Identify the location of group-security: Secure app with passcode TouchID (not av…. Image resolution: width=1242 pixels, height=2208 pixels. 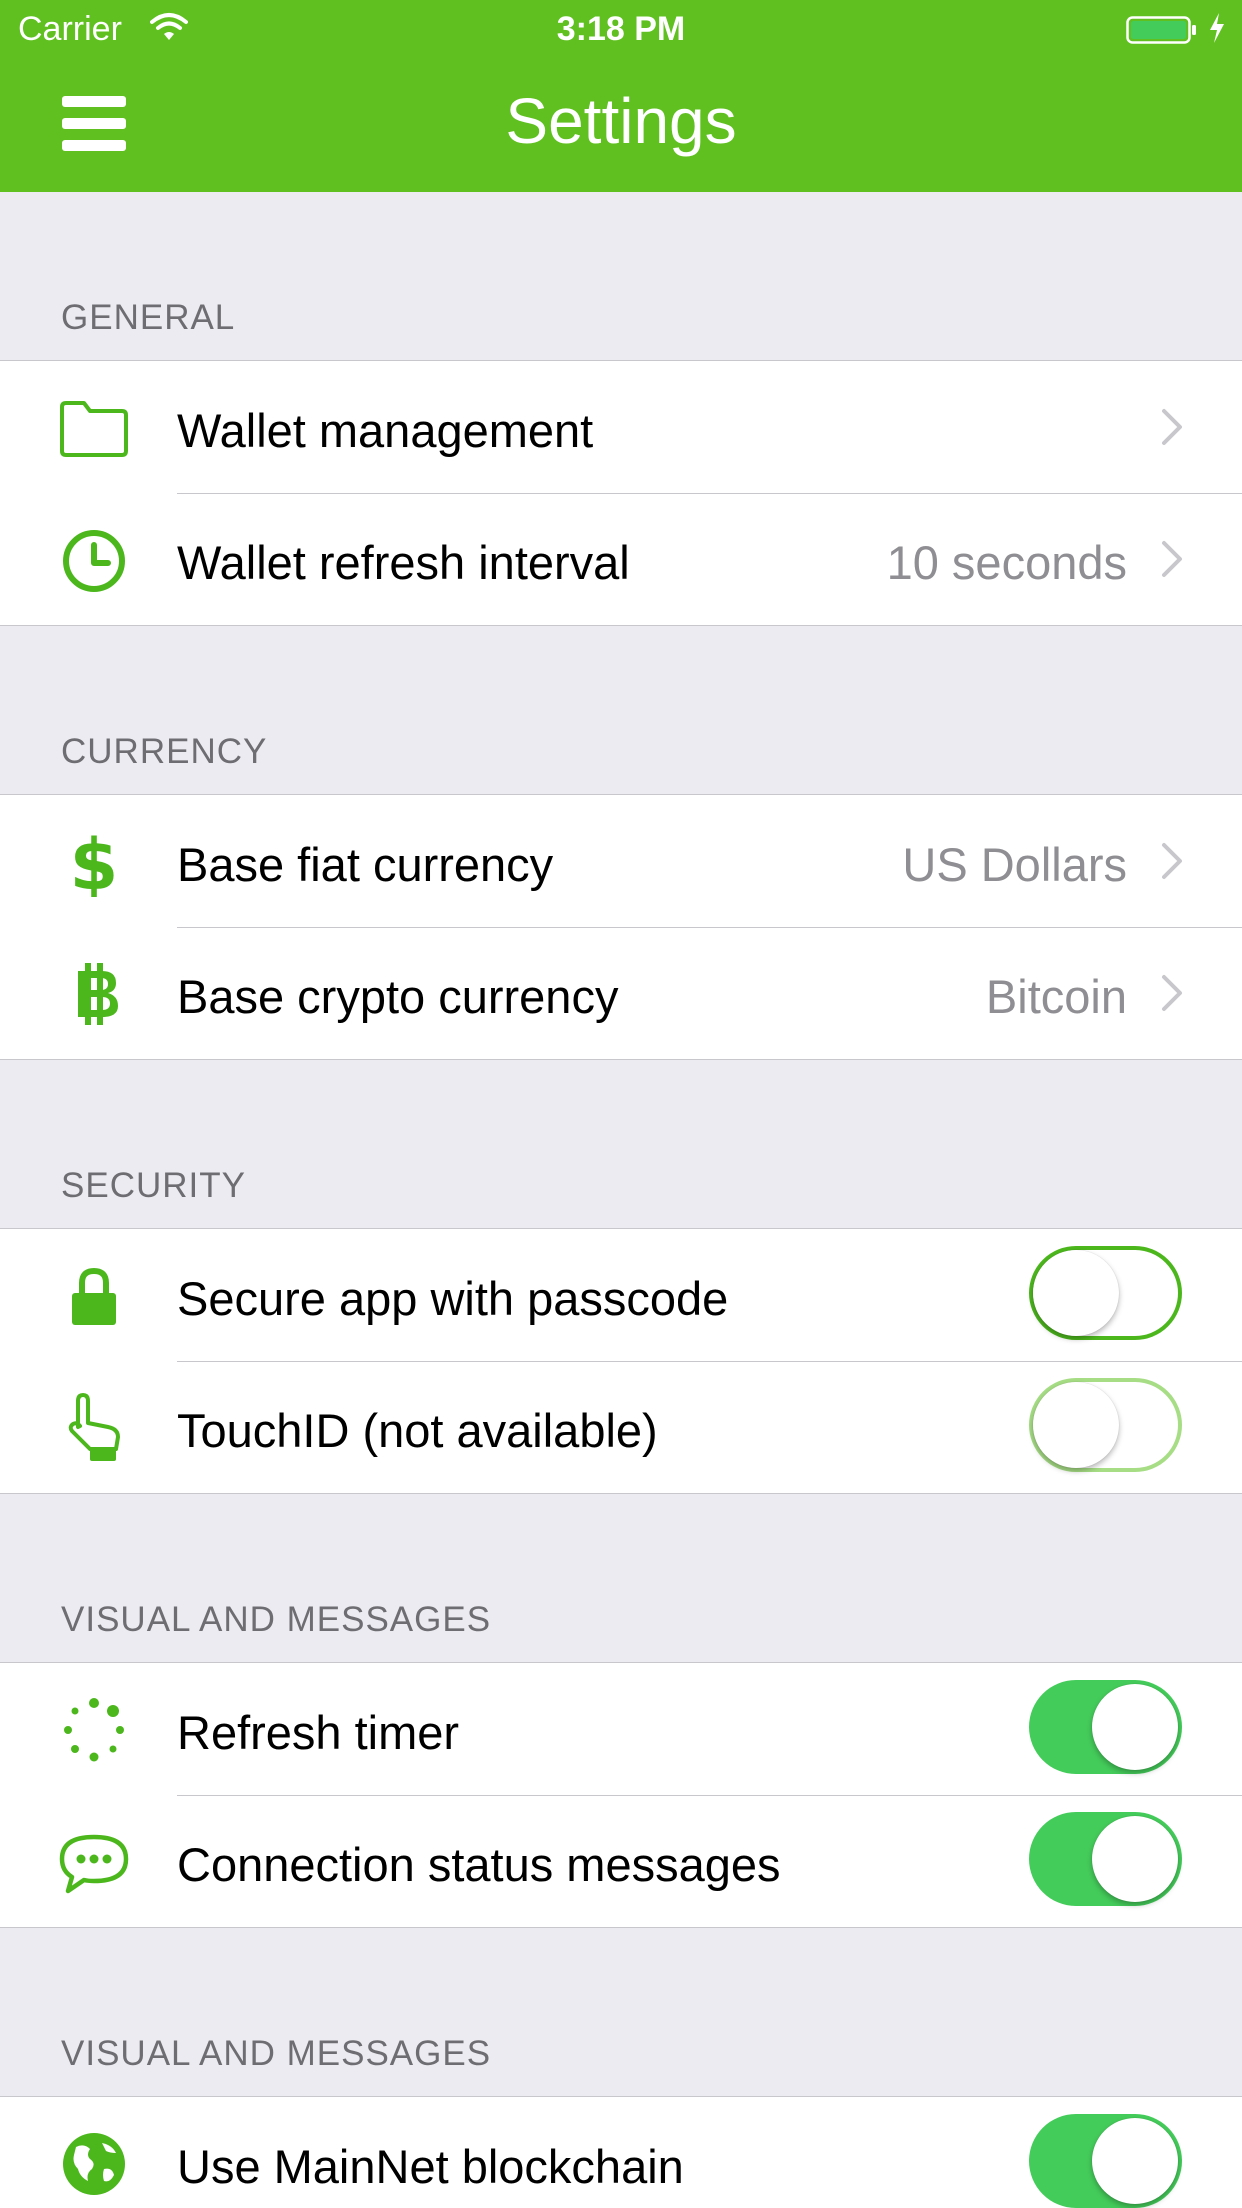
(621, 1361).